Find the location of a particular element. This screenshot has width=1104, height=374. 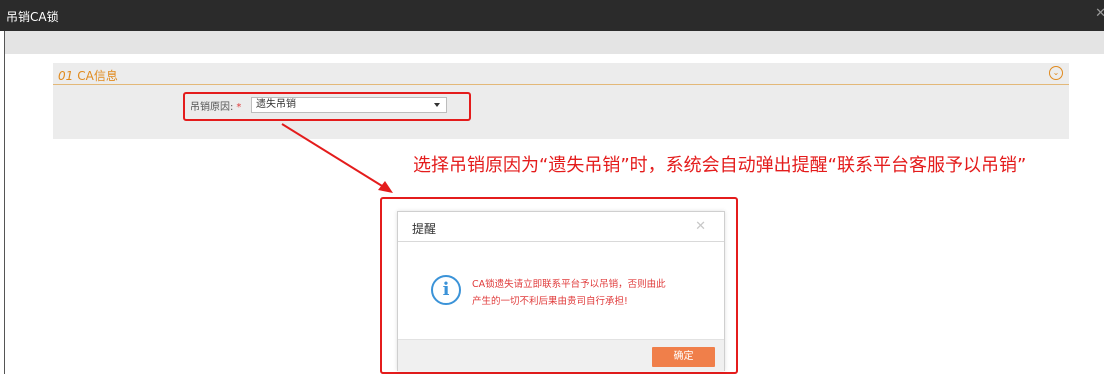

dialog-message-line1: CA锁遗失请立即联系平台予以吊销，否则由此 is located at coordinates (569, 284).